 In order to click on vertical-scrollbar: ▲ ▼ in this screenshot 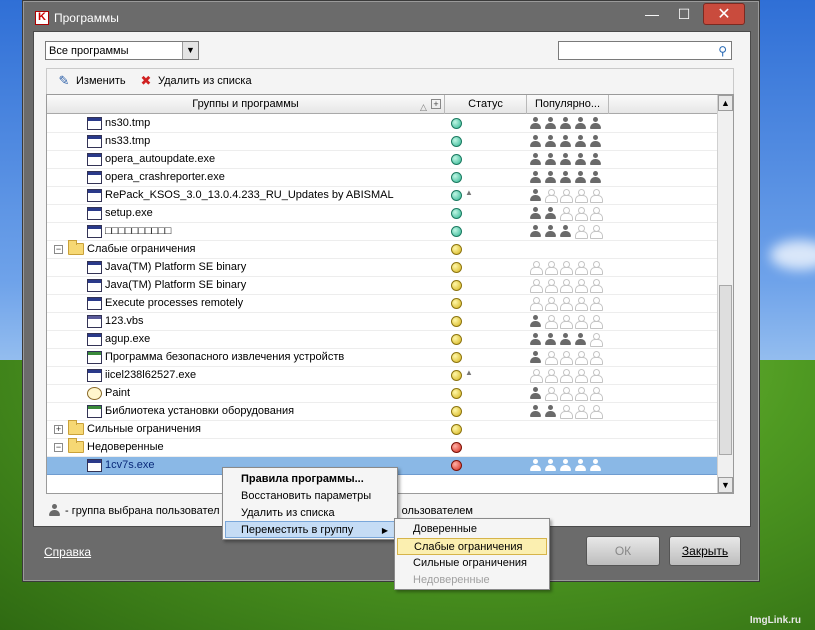, I will do `click(725, 294)`.